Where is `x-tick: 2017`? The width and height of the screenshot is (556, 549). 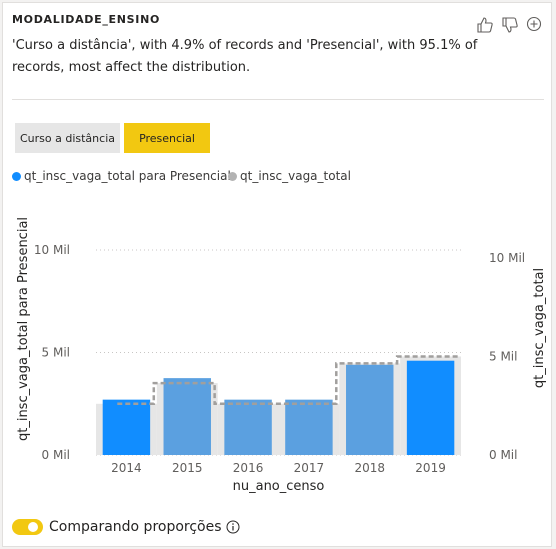
x-tick: 2017 is located at coordinates (309, 468).